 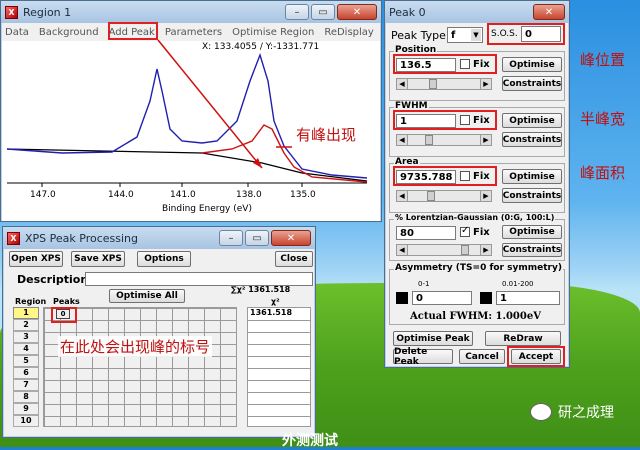 What do you see at coordinates (26, 361) in the screenshot?
I see `region-row-number: 5` at bounding box center [26, 361].